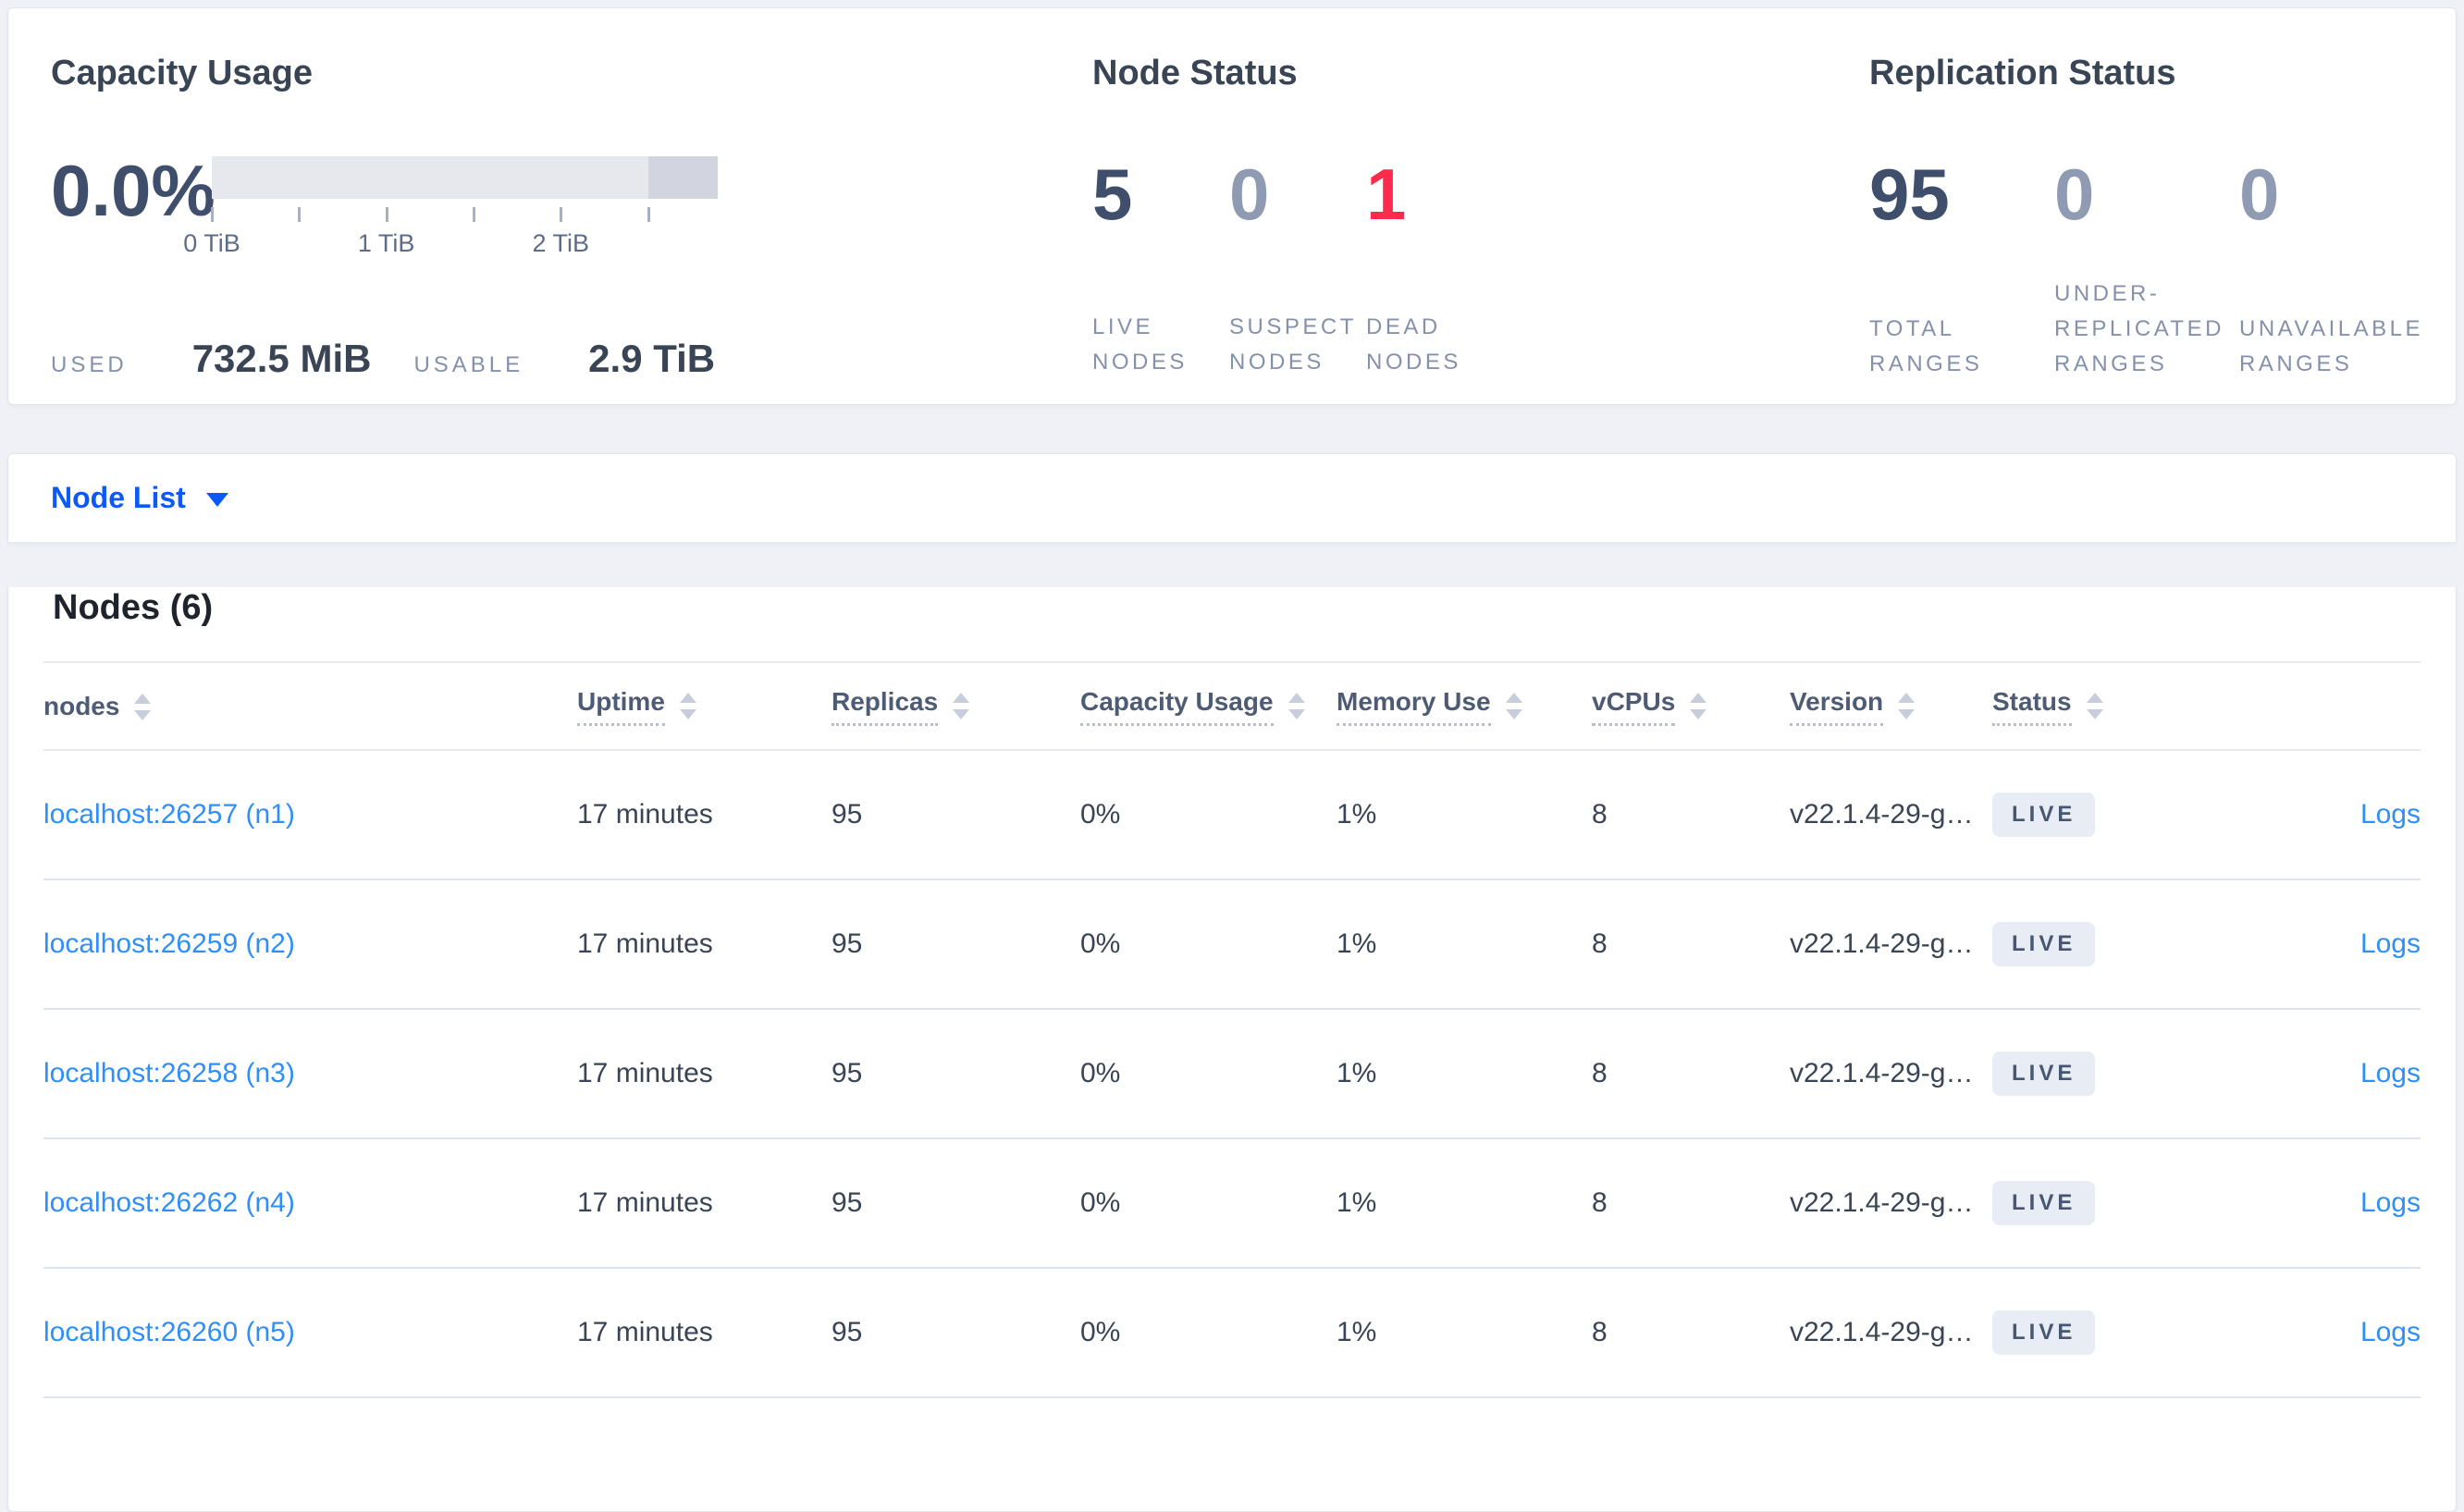 The image size is (2464, 1512). What do you see at coordinates (561, 243) in the screenshot?
I see `axis-label-2: 2 TiB` at bounding box center [561, 243].